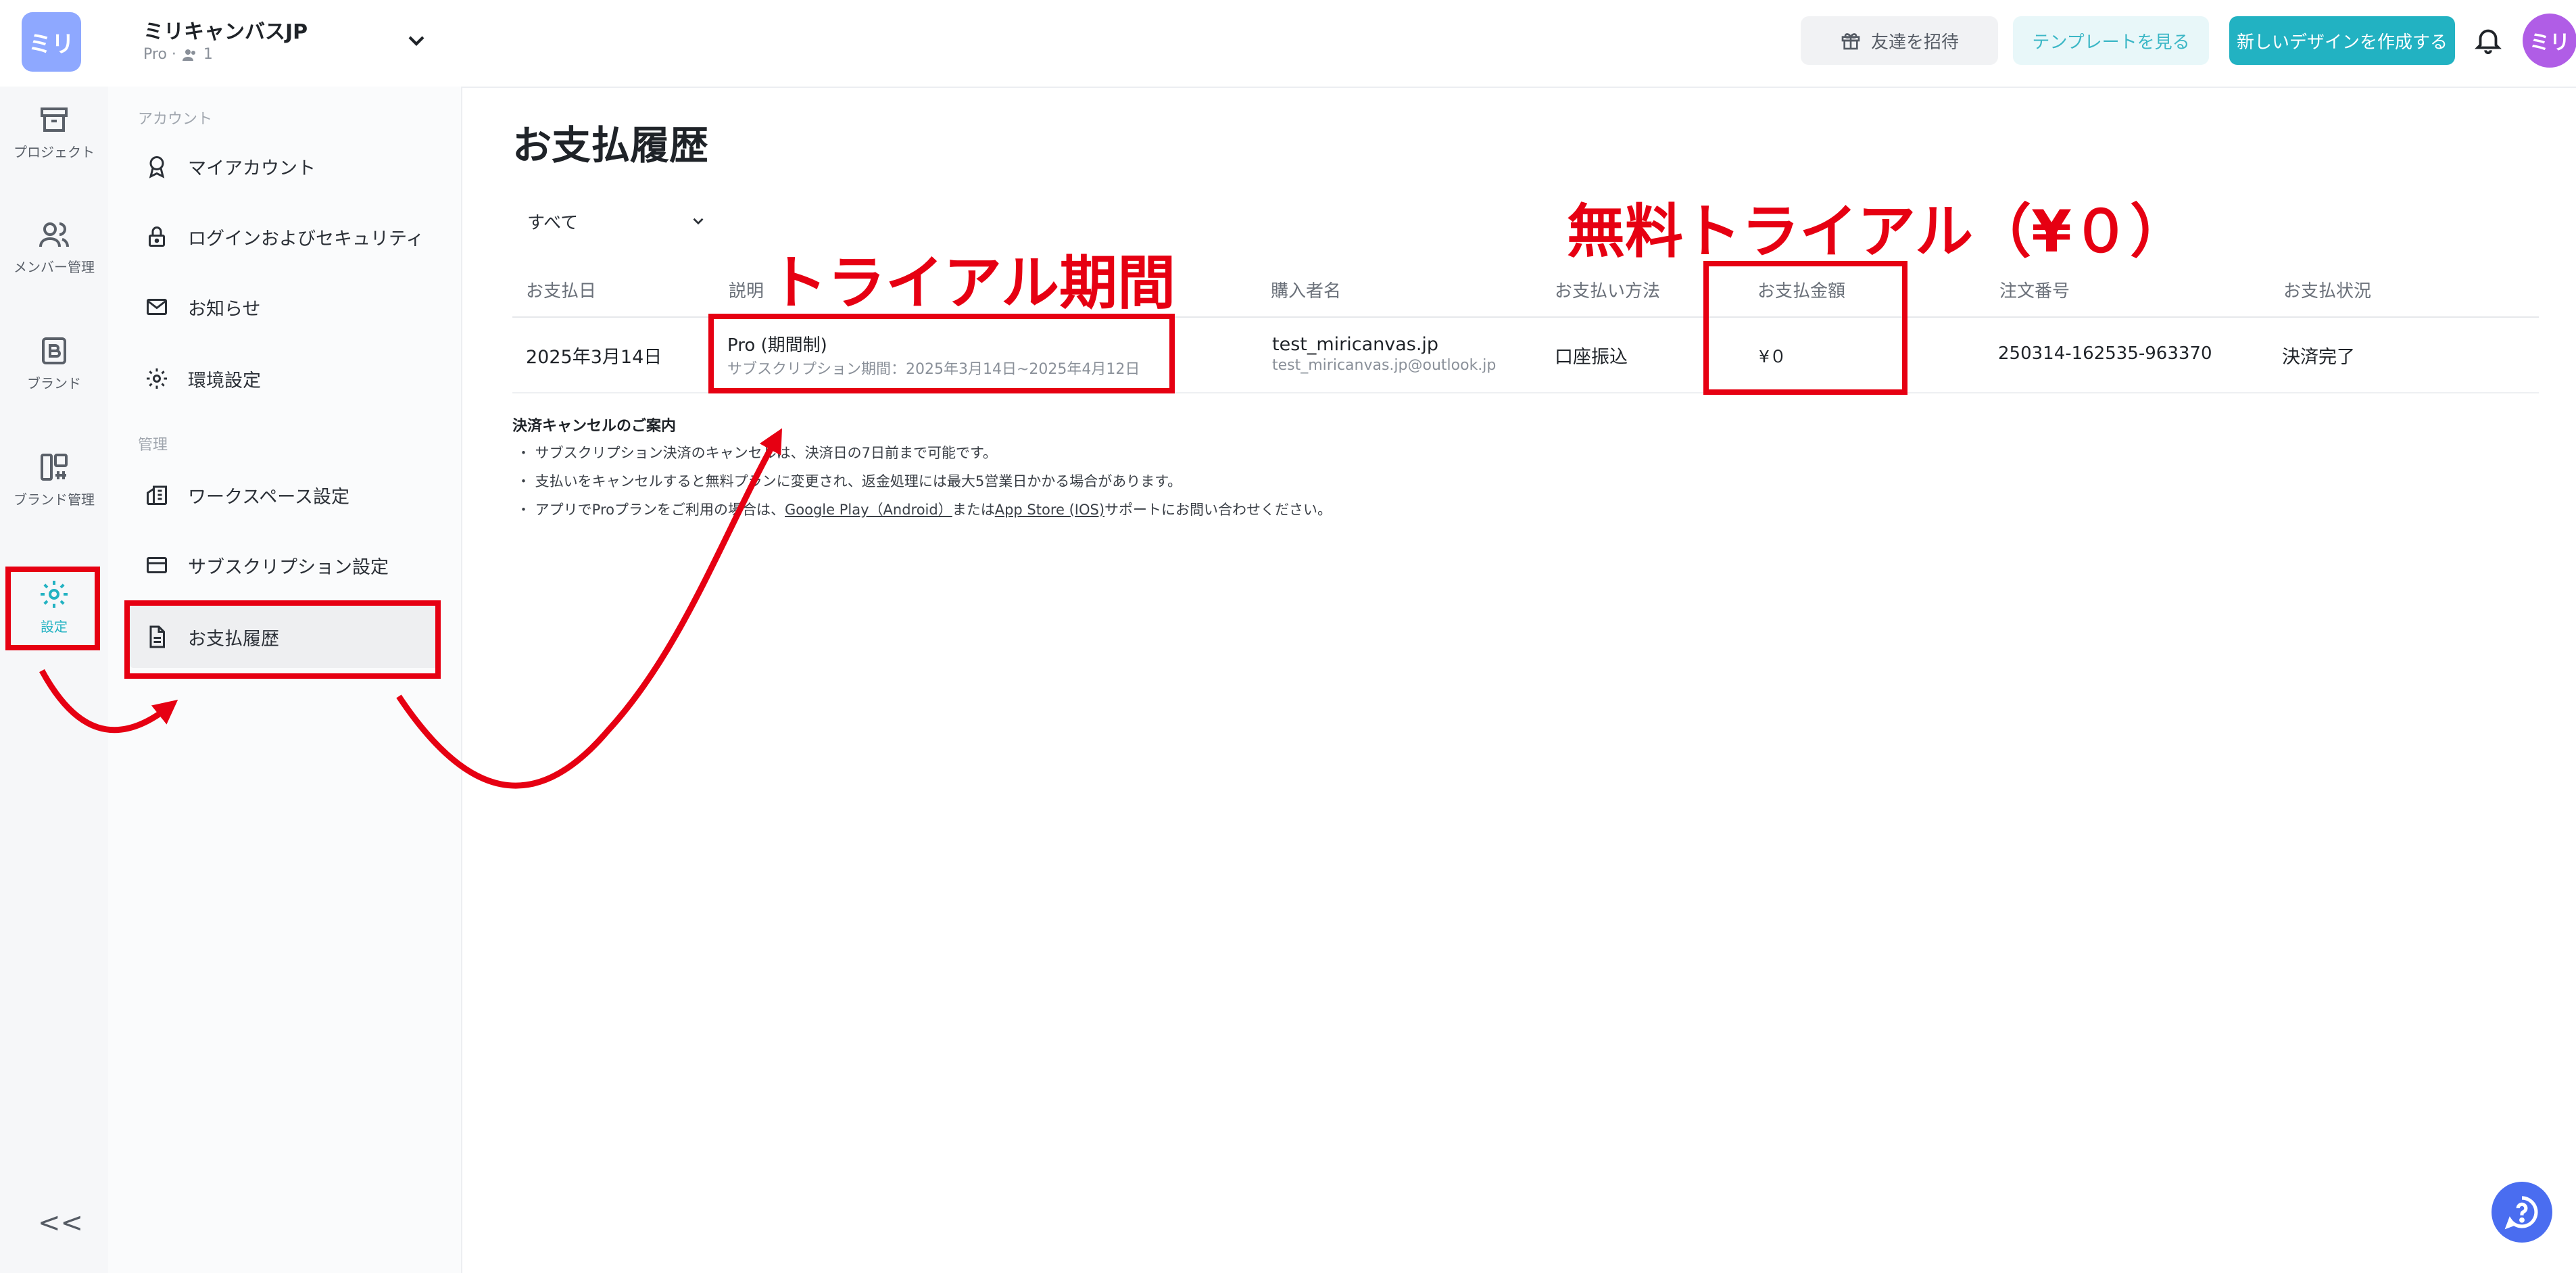 The height and width of the screenshot is (1273, 2576). Describe the element at coordinates (52, 609) in the screenshot. I see `annotation-box-settings` at that location.